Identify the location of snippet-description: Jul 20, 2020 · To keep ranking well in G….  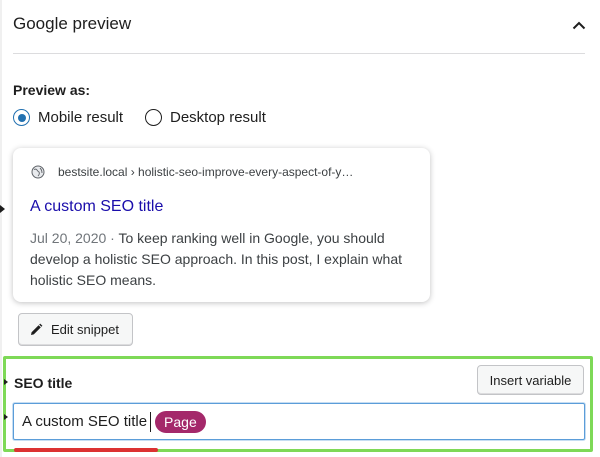
(220, 259).